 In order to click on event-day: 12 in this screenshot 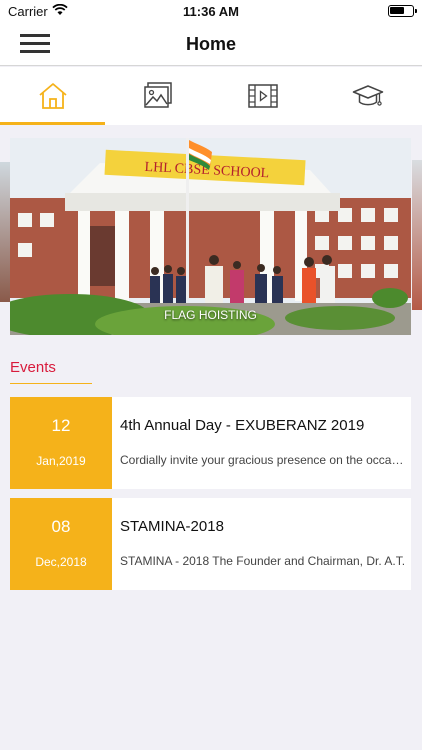, I will do `click(61, 425)`.